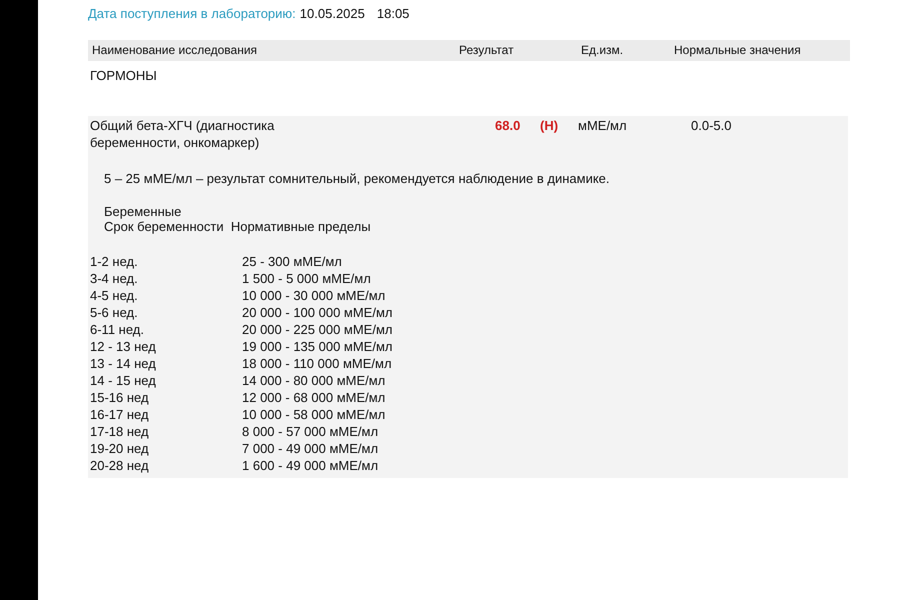  What do you see at coordinates (602, 50) in the screenshot?
I see `column-header: Ед.изм.` at bounding box center [602, 50].